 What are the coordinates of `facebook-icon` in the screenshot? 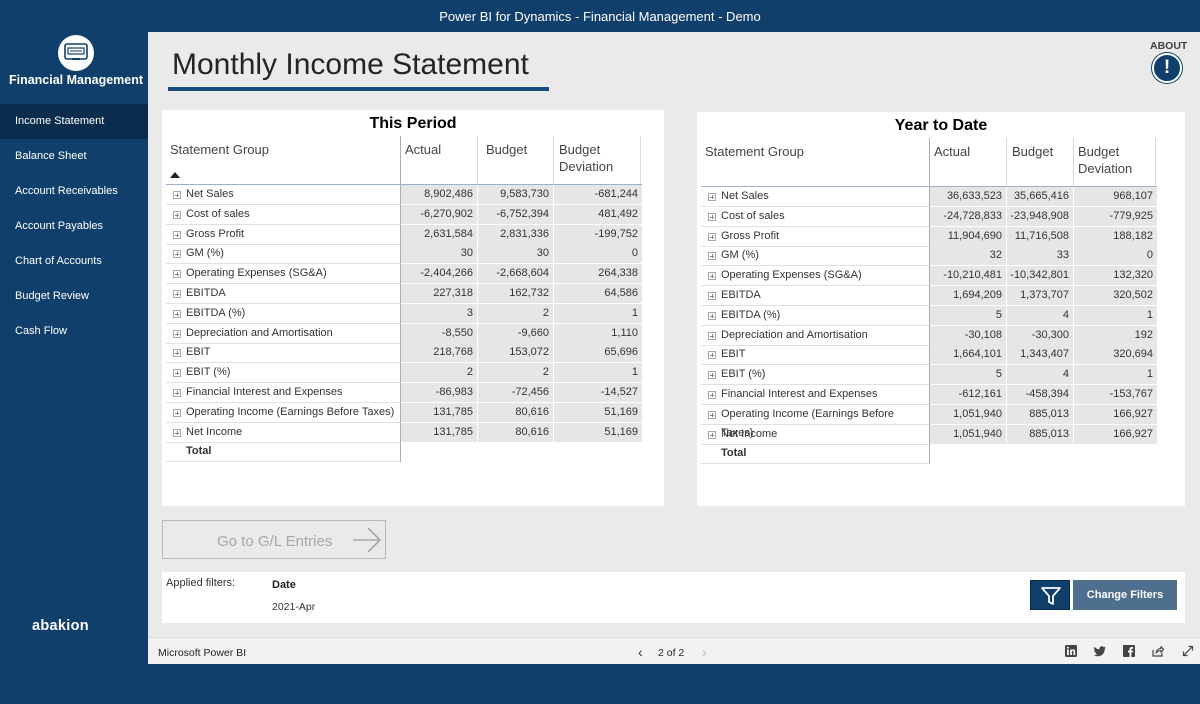 It's located at (1129, 651).